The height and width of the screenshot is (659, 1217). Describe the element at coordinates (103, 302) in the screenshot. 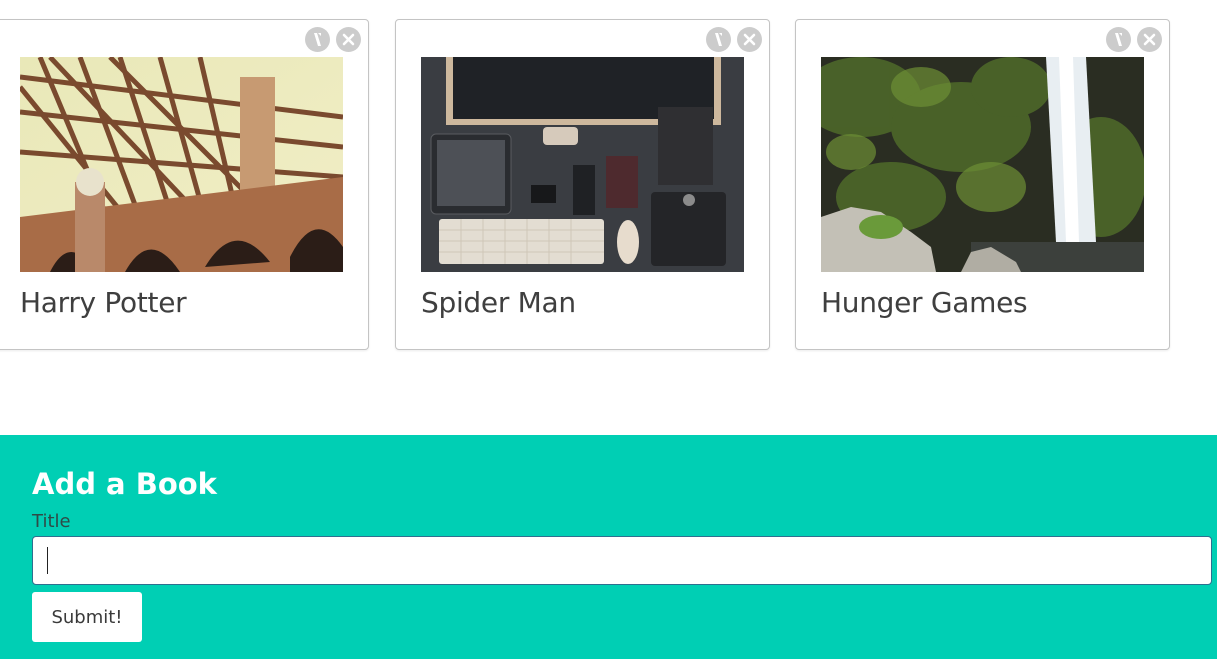

I see `book-title: Harry Potter` at that location.